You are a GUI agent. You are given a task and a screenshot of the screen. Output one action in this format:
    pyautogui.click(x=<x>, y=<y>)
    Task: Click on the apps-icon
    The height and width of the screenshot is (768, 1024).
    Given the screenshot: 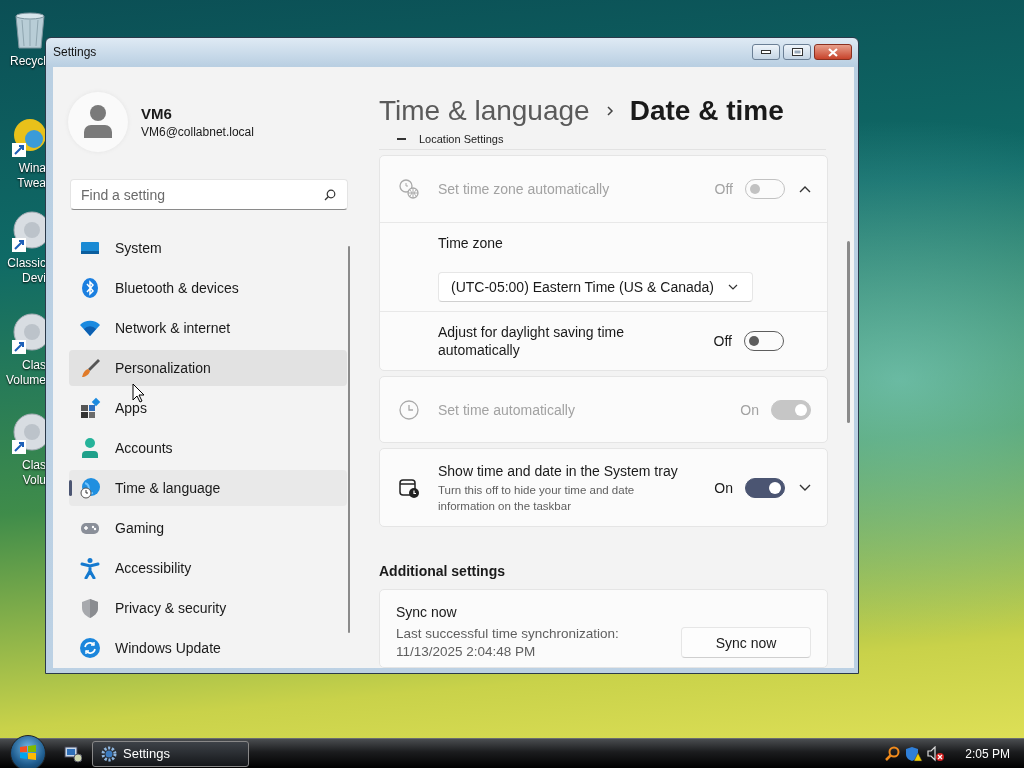 What is the action you would take?
    pyautogui.click(x=90, y=408)
    